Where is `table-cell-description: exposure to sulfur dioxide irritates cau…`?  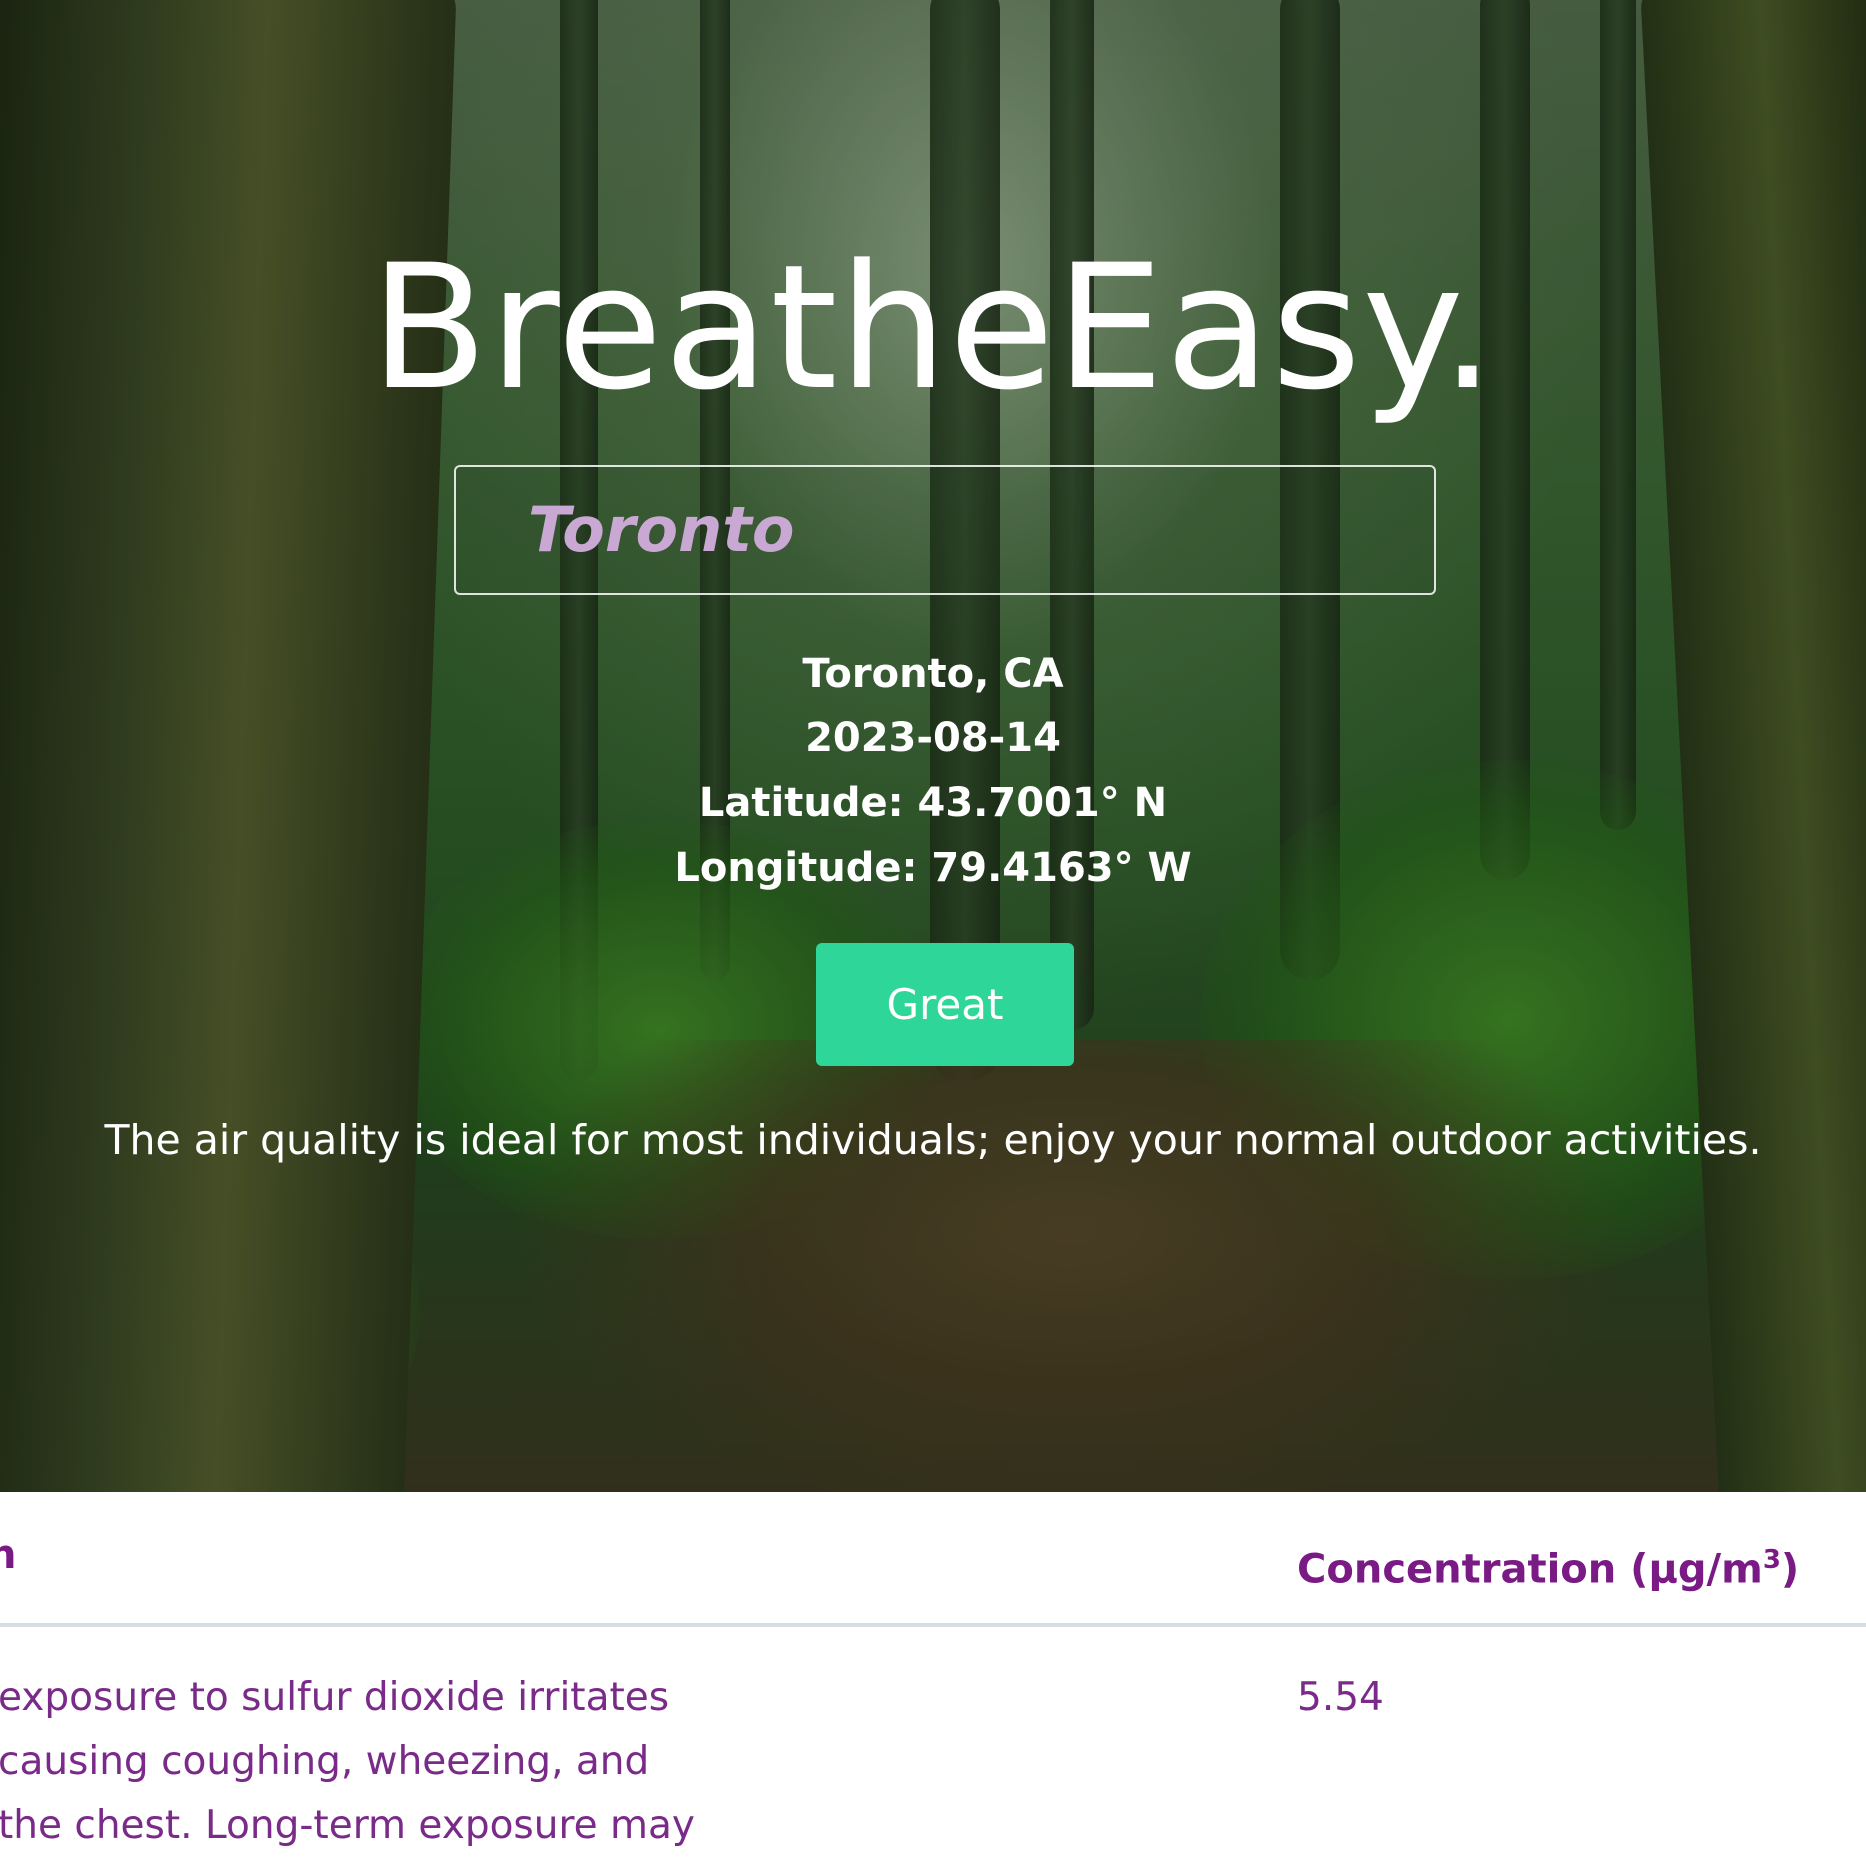
table-cell-description: exposure to sulfur dioxide irritates cau… is located at coordinates (399, 1762).